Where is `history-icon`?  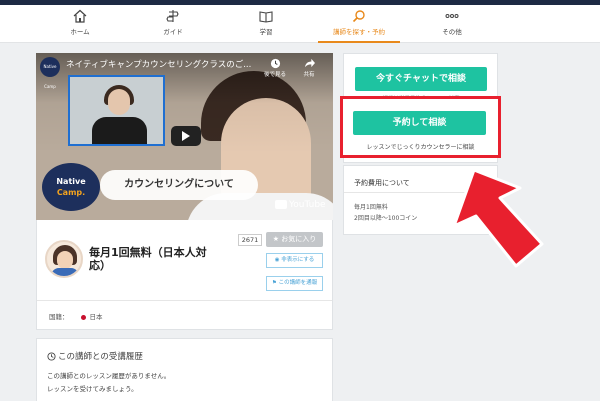
history-icon is located at coordinates (51, 356).